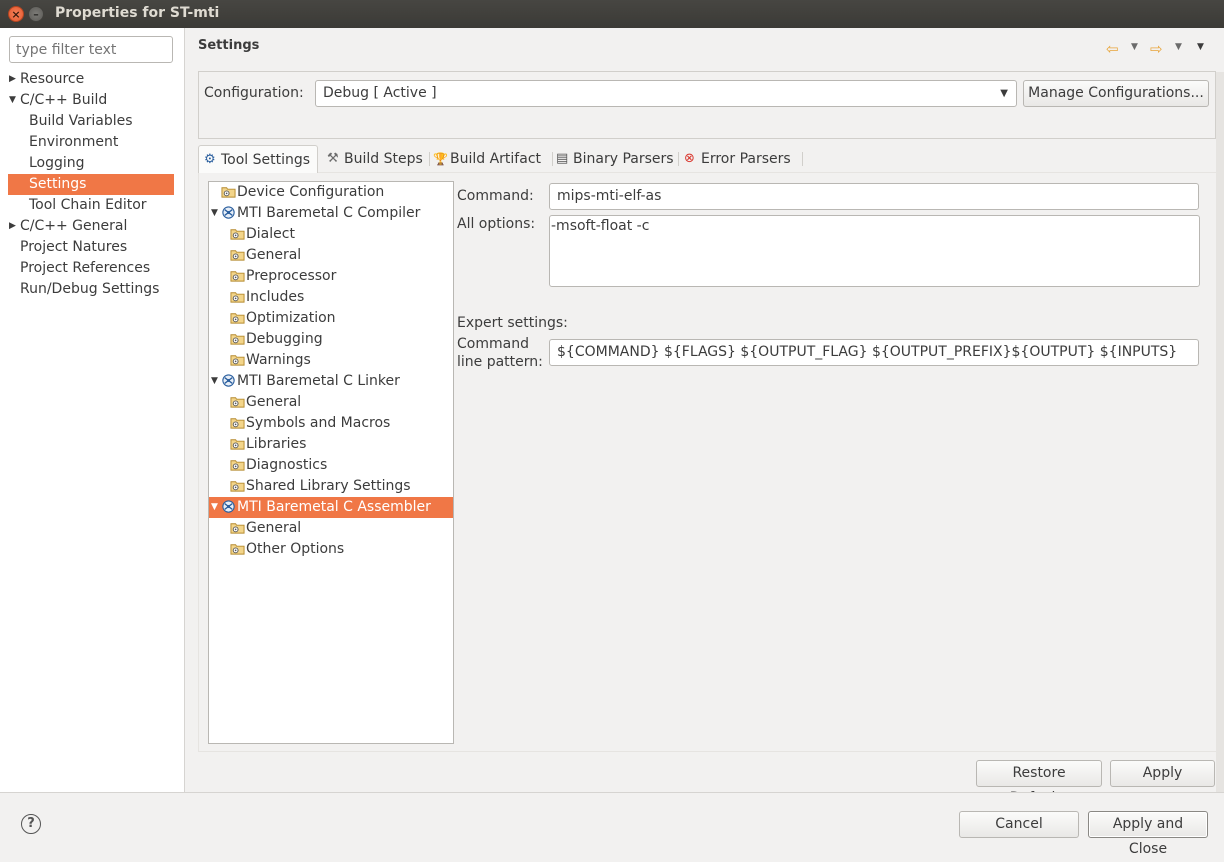 The width and height of the screenshot is (1224, 862). I want to click on expert-settings-label: Expert settings:, so click(512, 323).